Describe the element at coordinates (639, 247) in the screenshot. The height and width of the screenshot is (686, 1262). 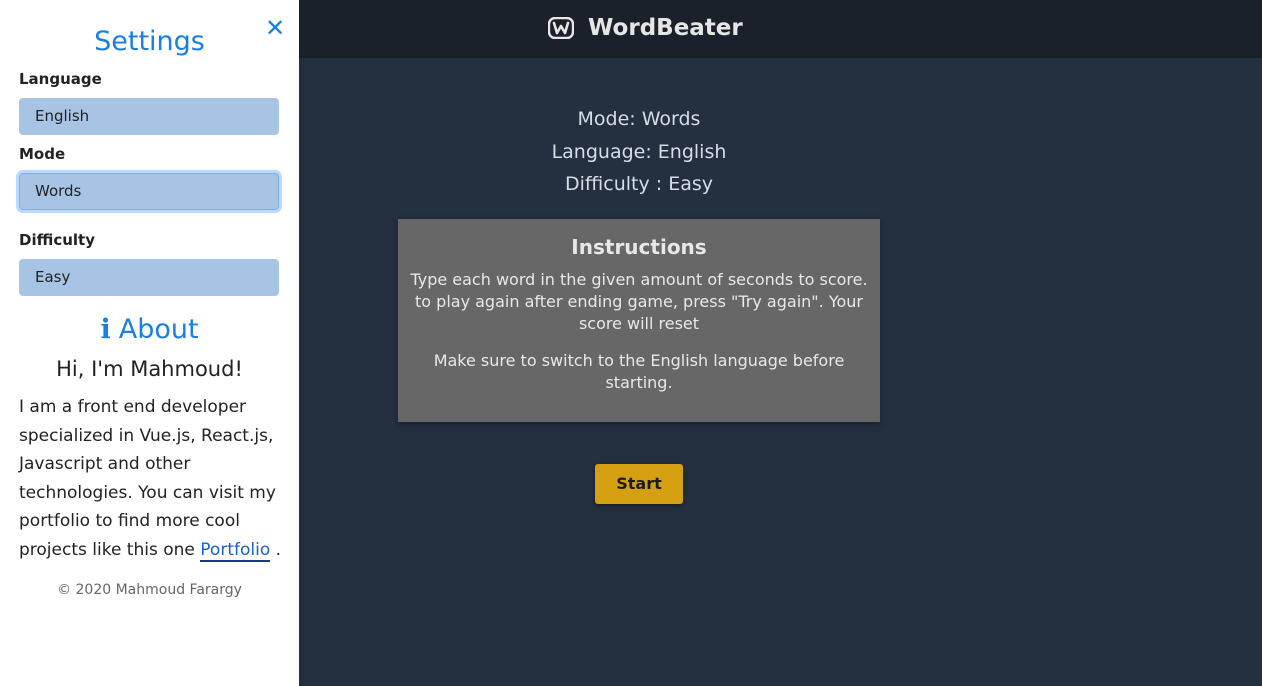
I see `instructions-title: Instructions` at that location.